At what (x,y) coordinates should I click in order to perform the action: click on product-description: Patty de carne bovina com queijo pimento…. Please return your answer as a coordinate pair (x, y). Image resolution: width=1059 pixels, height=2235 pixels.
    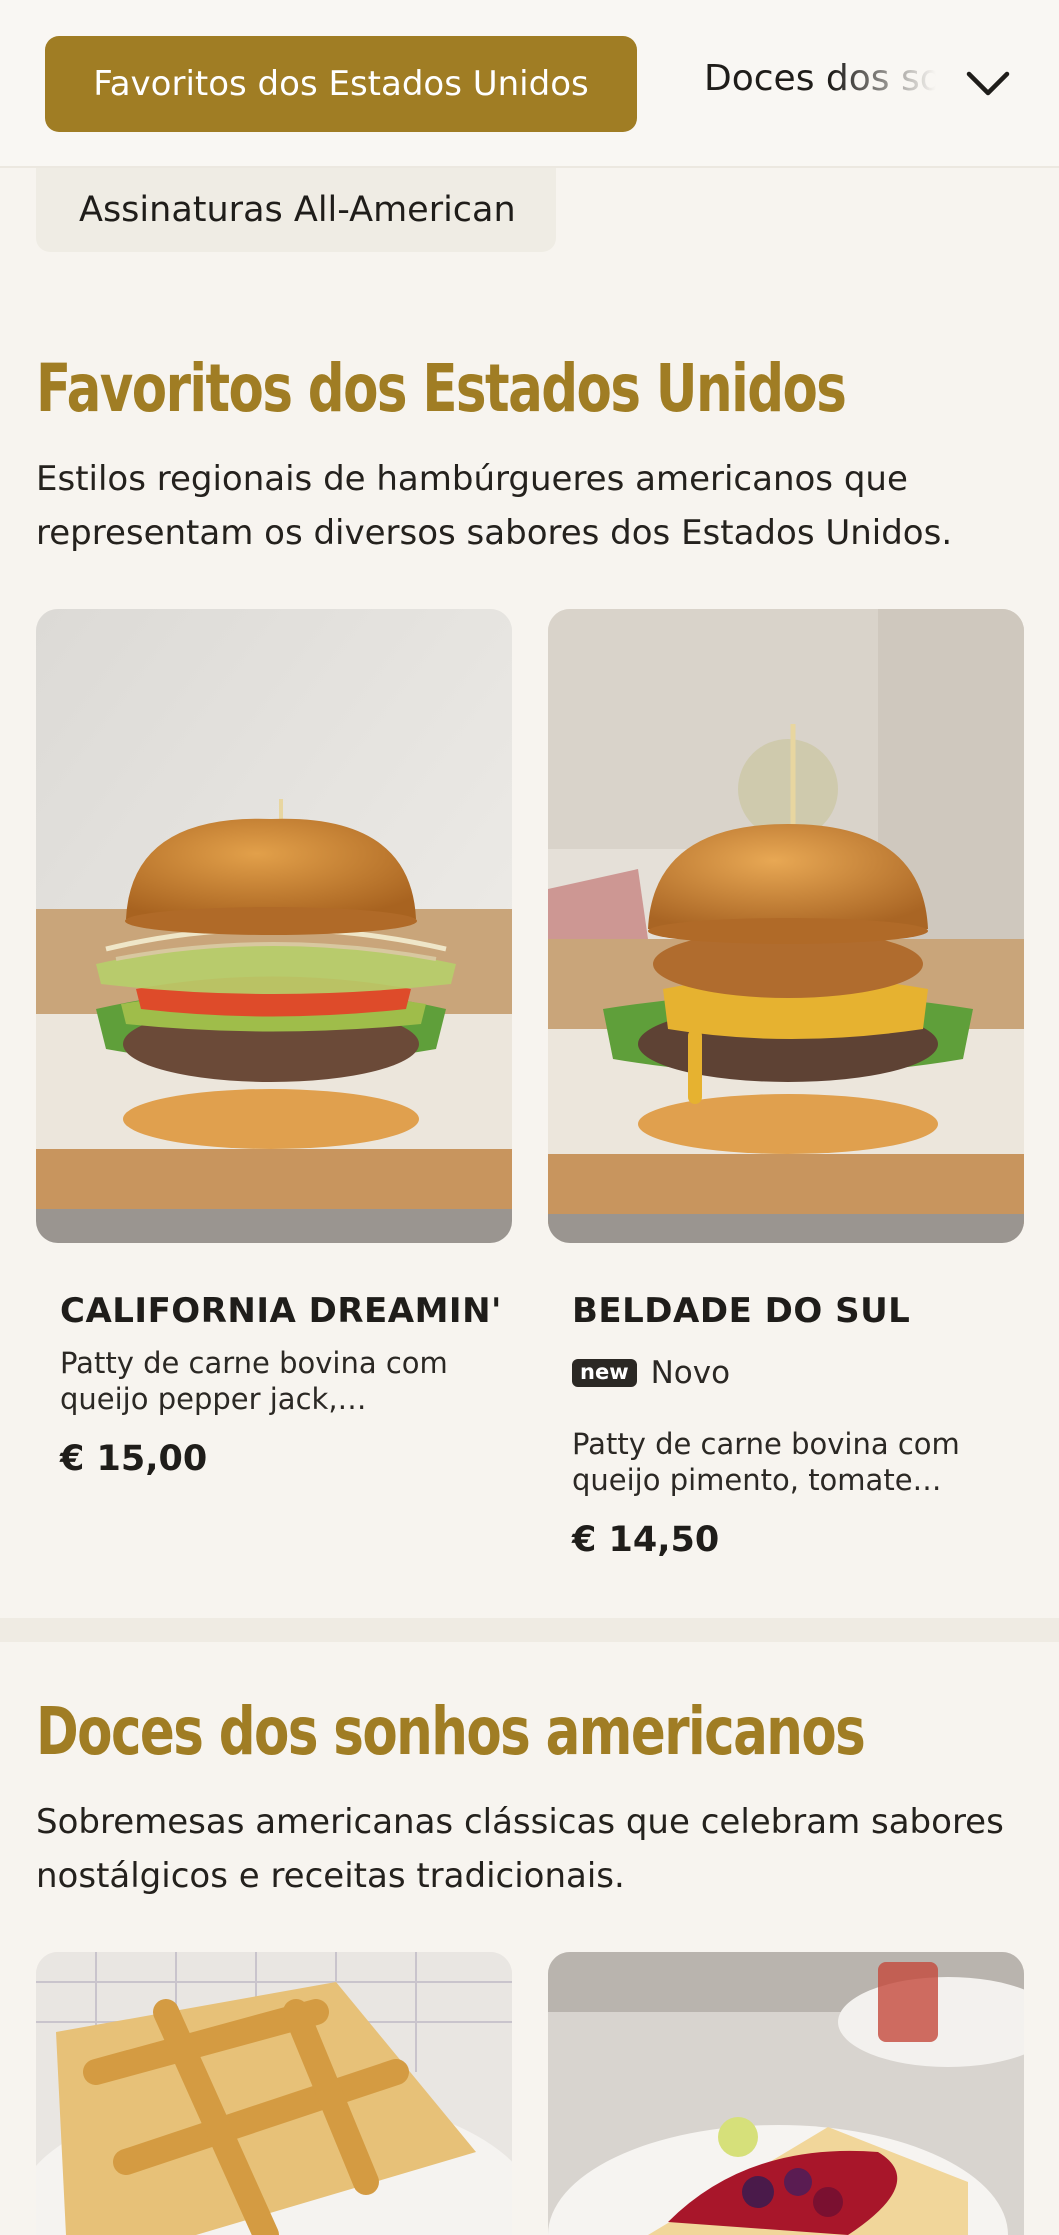
    Looking at the image, I should click on (766, 1462).